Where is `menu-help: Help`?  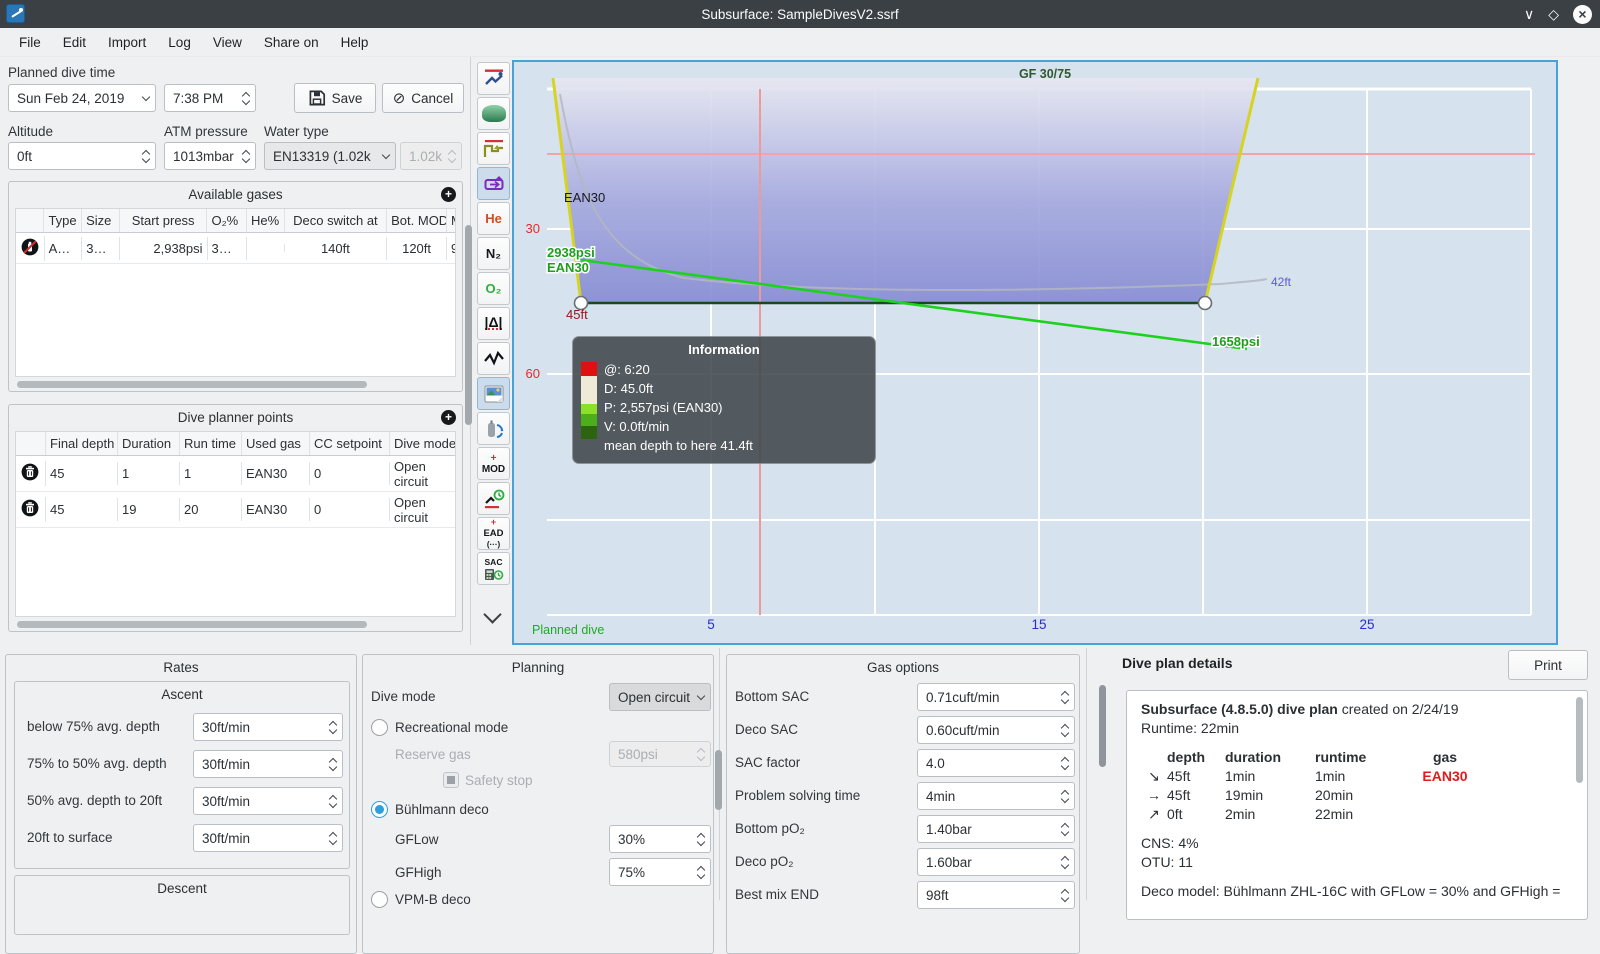
menu-help: Help is located at coordinates (355, 42).